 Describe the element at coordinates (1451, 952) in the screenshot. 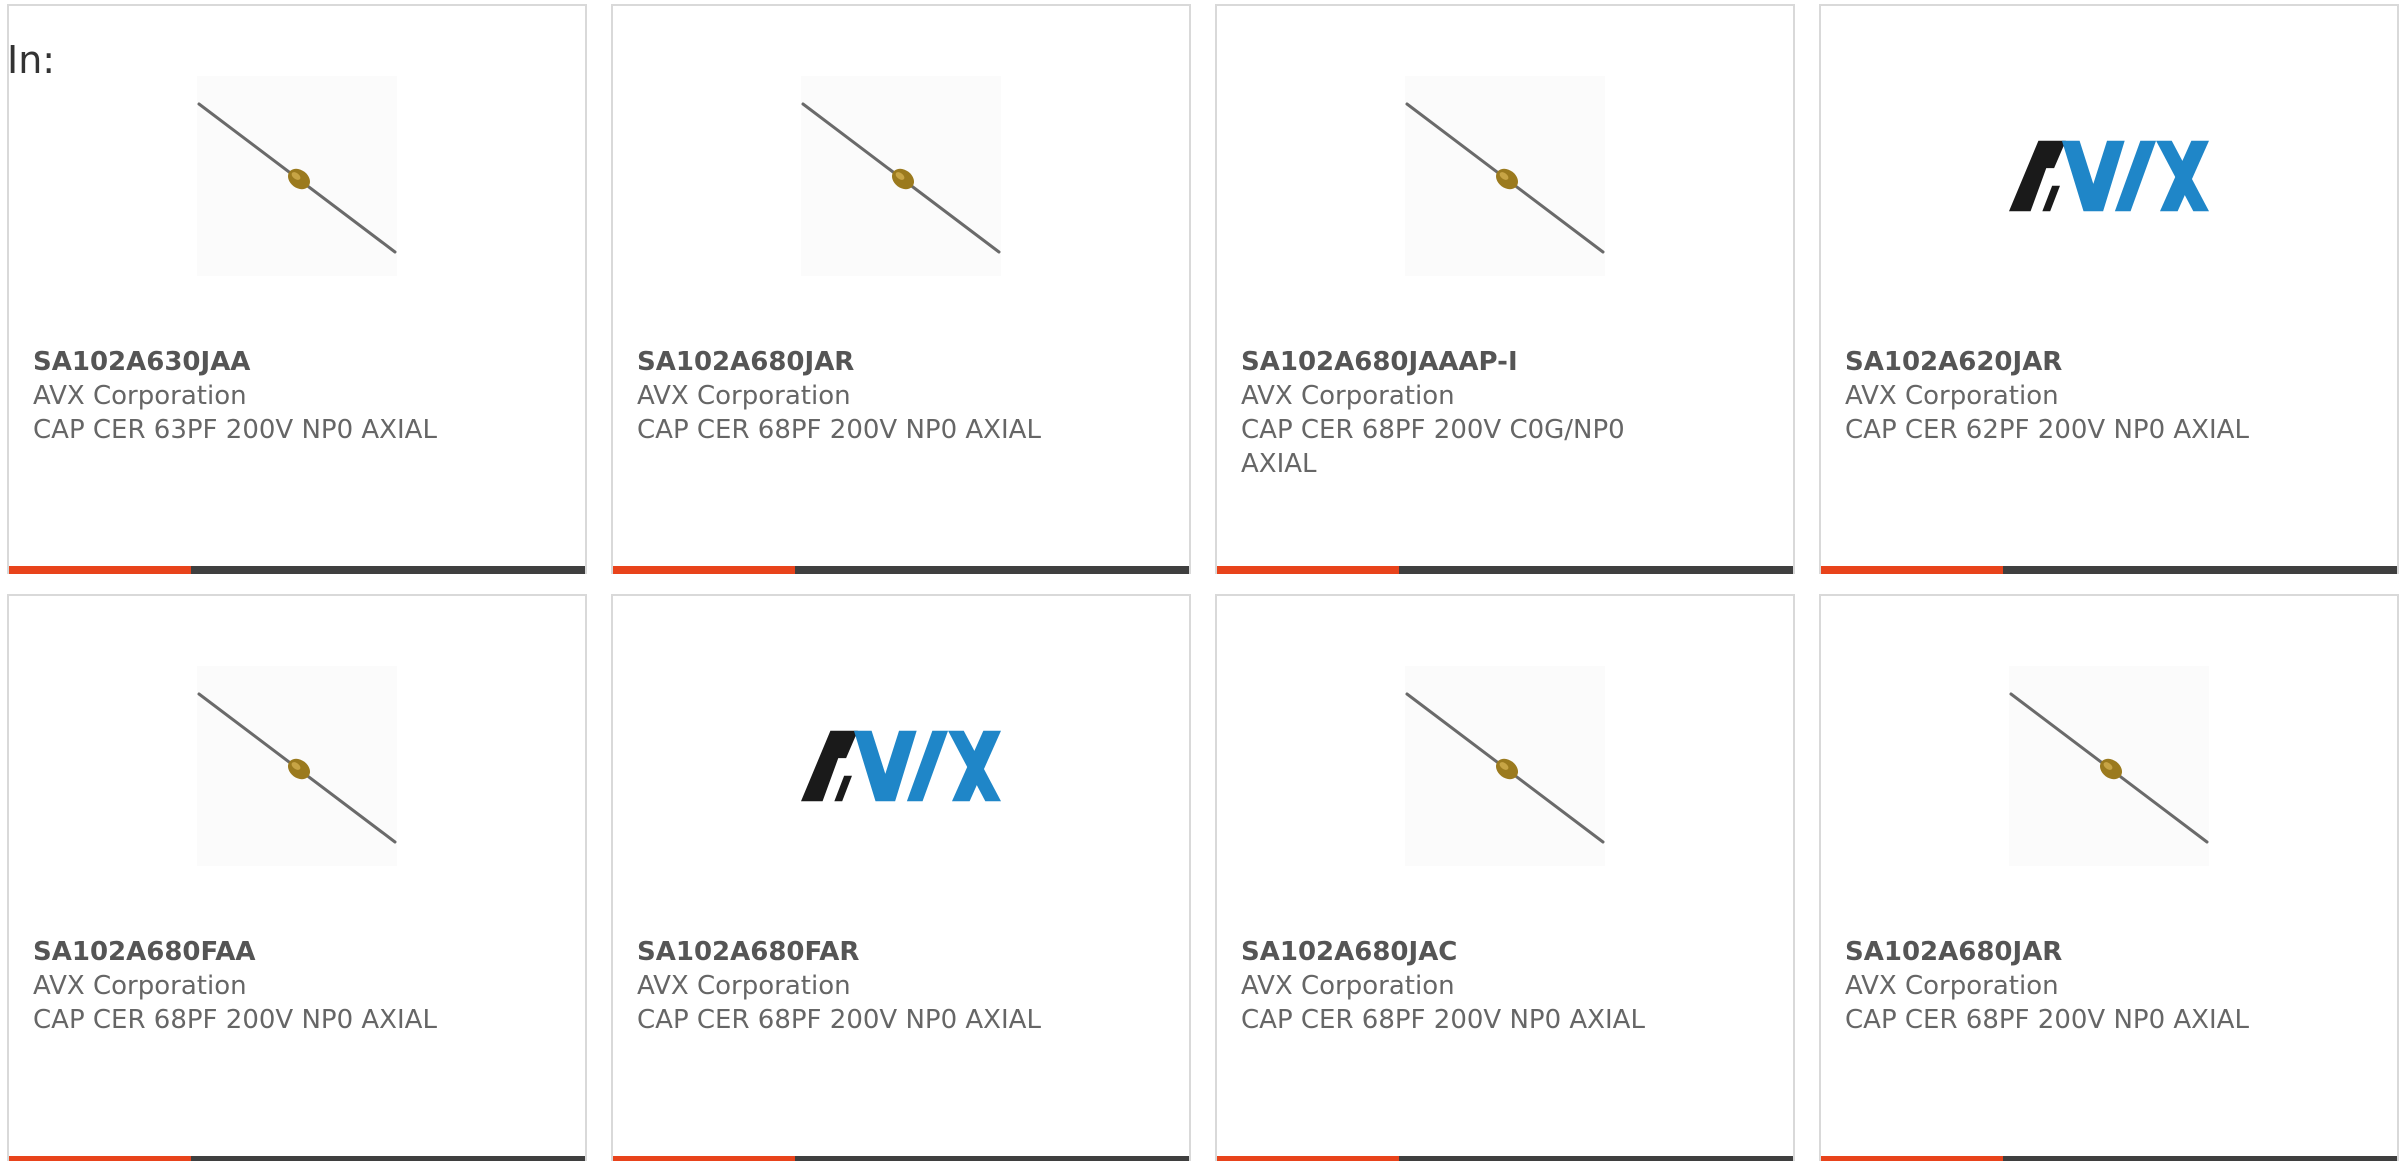

I see `part-number: SA102A680JAC` at that location.